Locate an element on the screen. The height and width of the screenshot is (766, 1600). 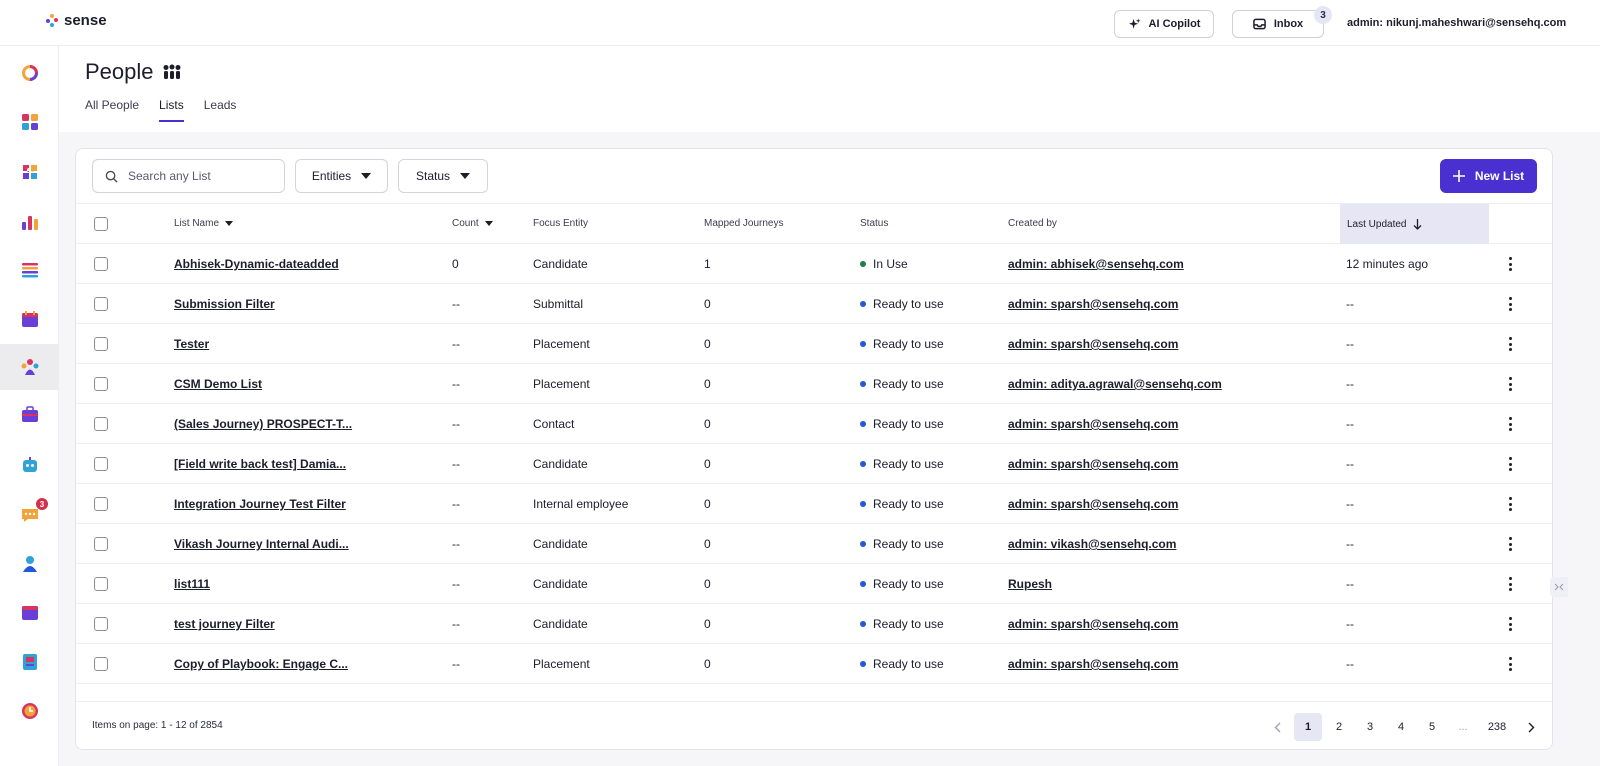
sidebar-item-calendar is located at coordinates (29, 319).